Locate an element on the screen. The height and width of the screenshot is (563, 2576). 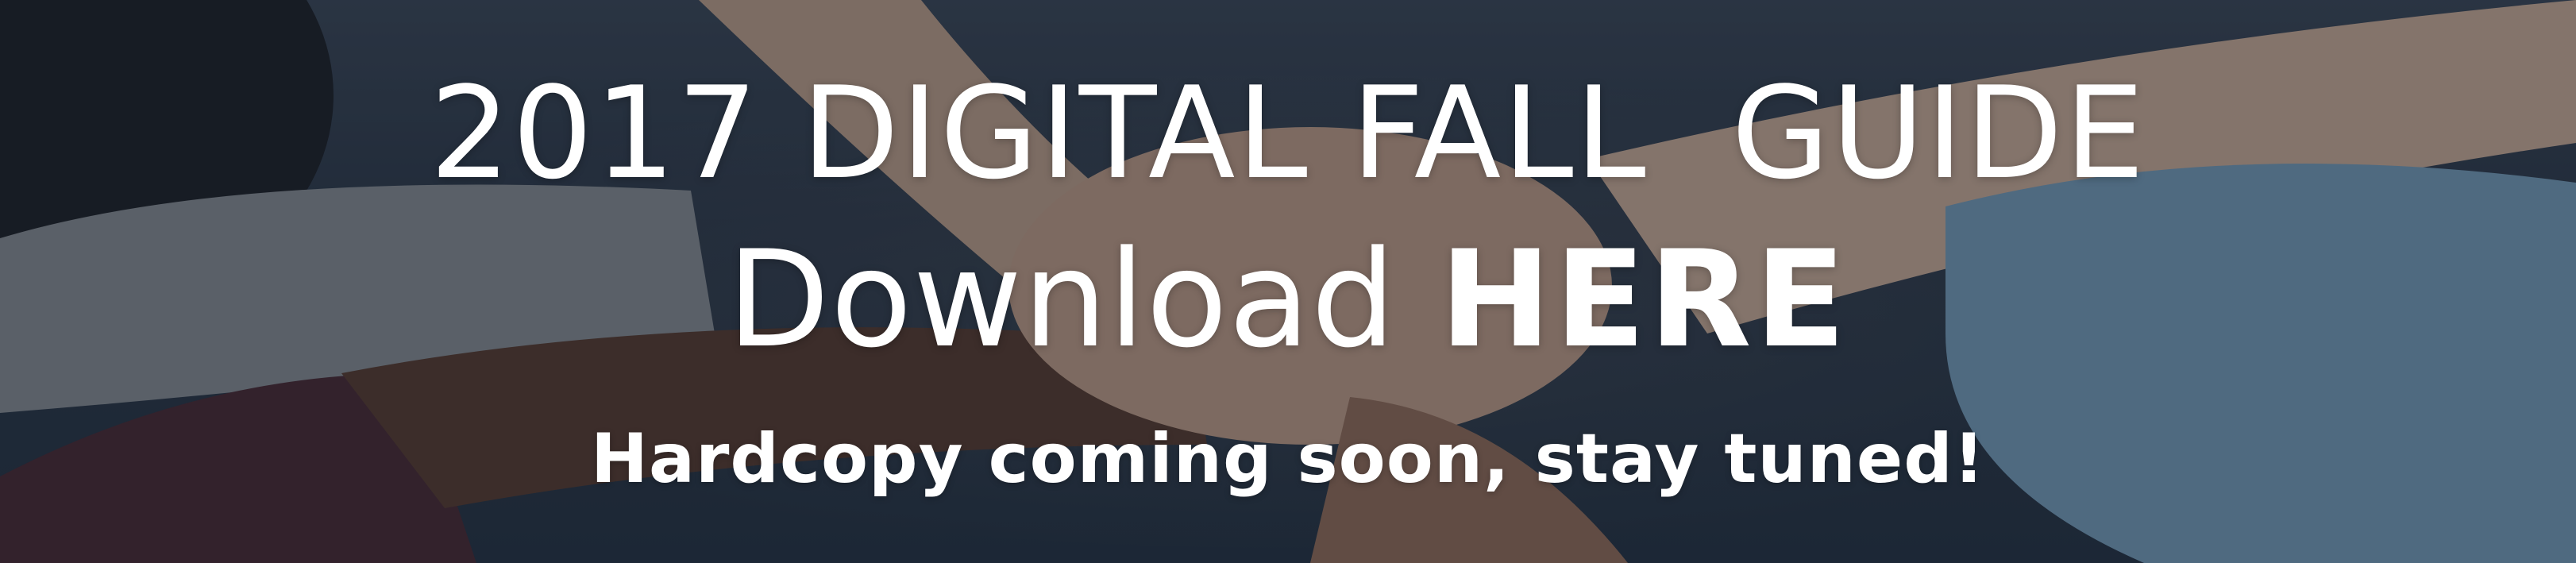
download-text: Download is located at coordinates (1083, 299).